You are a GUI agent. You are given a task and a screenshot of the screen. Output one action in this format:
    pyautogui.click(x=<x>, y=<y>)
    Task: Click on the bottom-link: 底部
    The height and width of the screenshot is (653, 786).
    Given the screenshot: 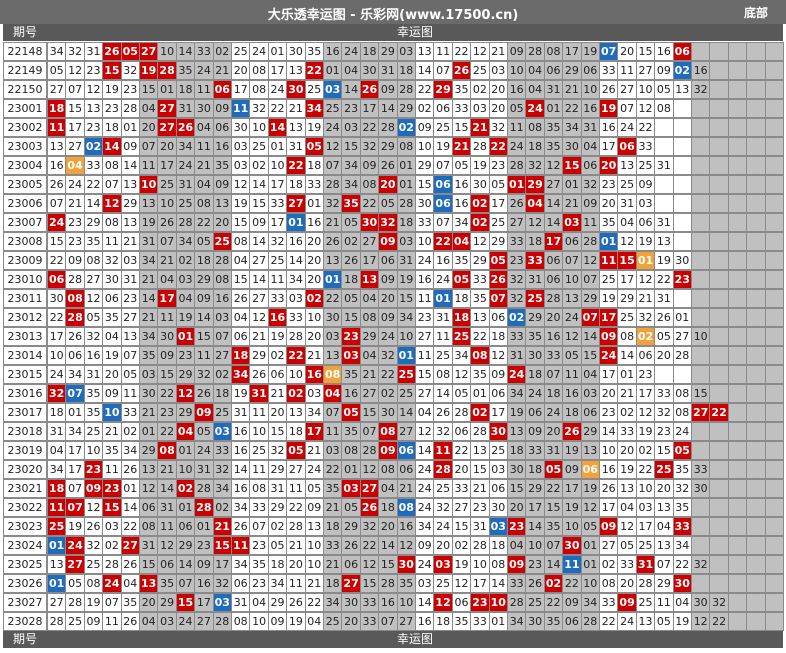 What is the action you would take?
    pyautogui.click(x=756, y=12)
    